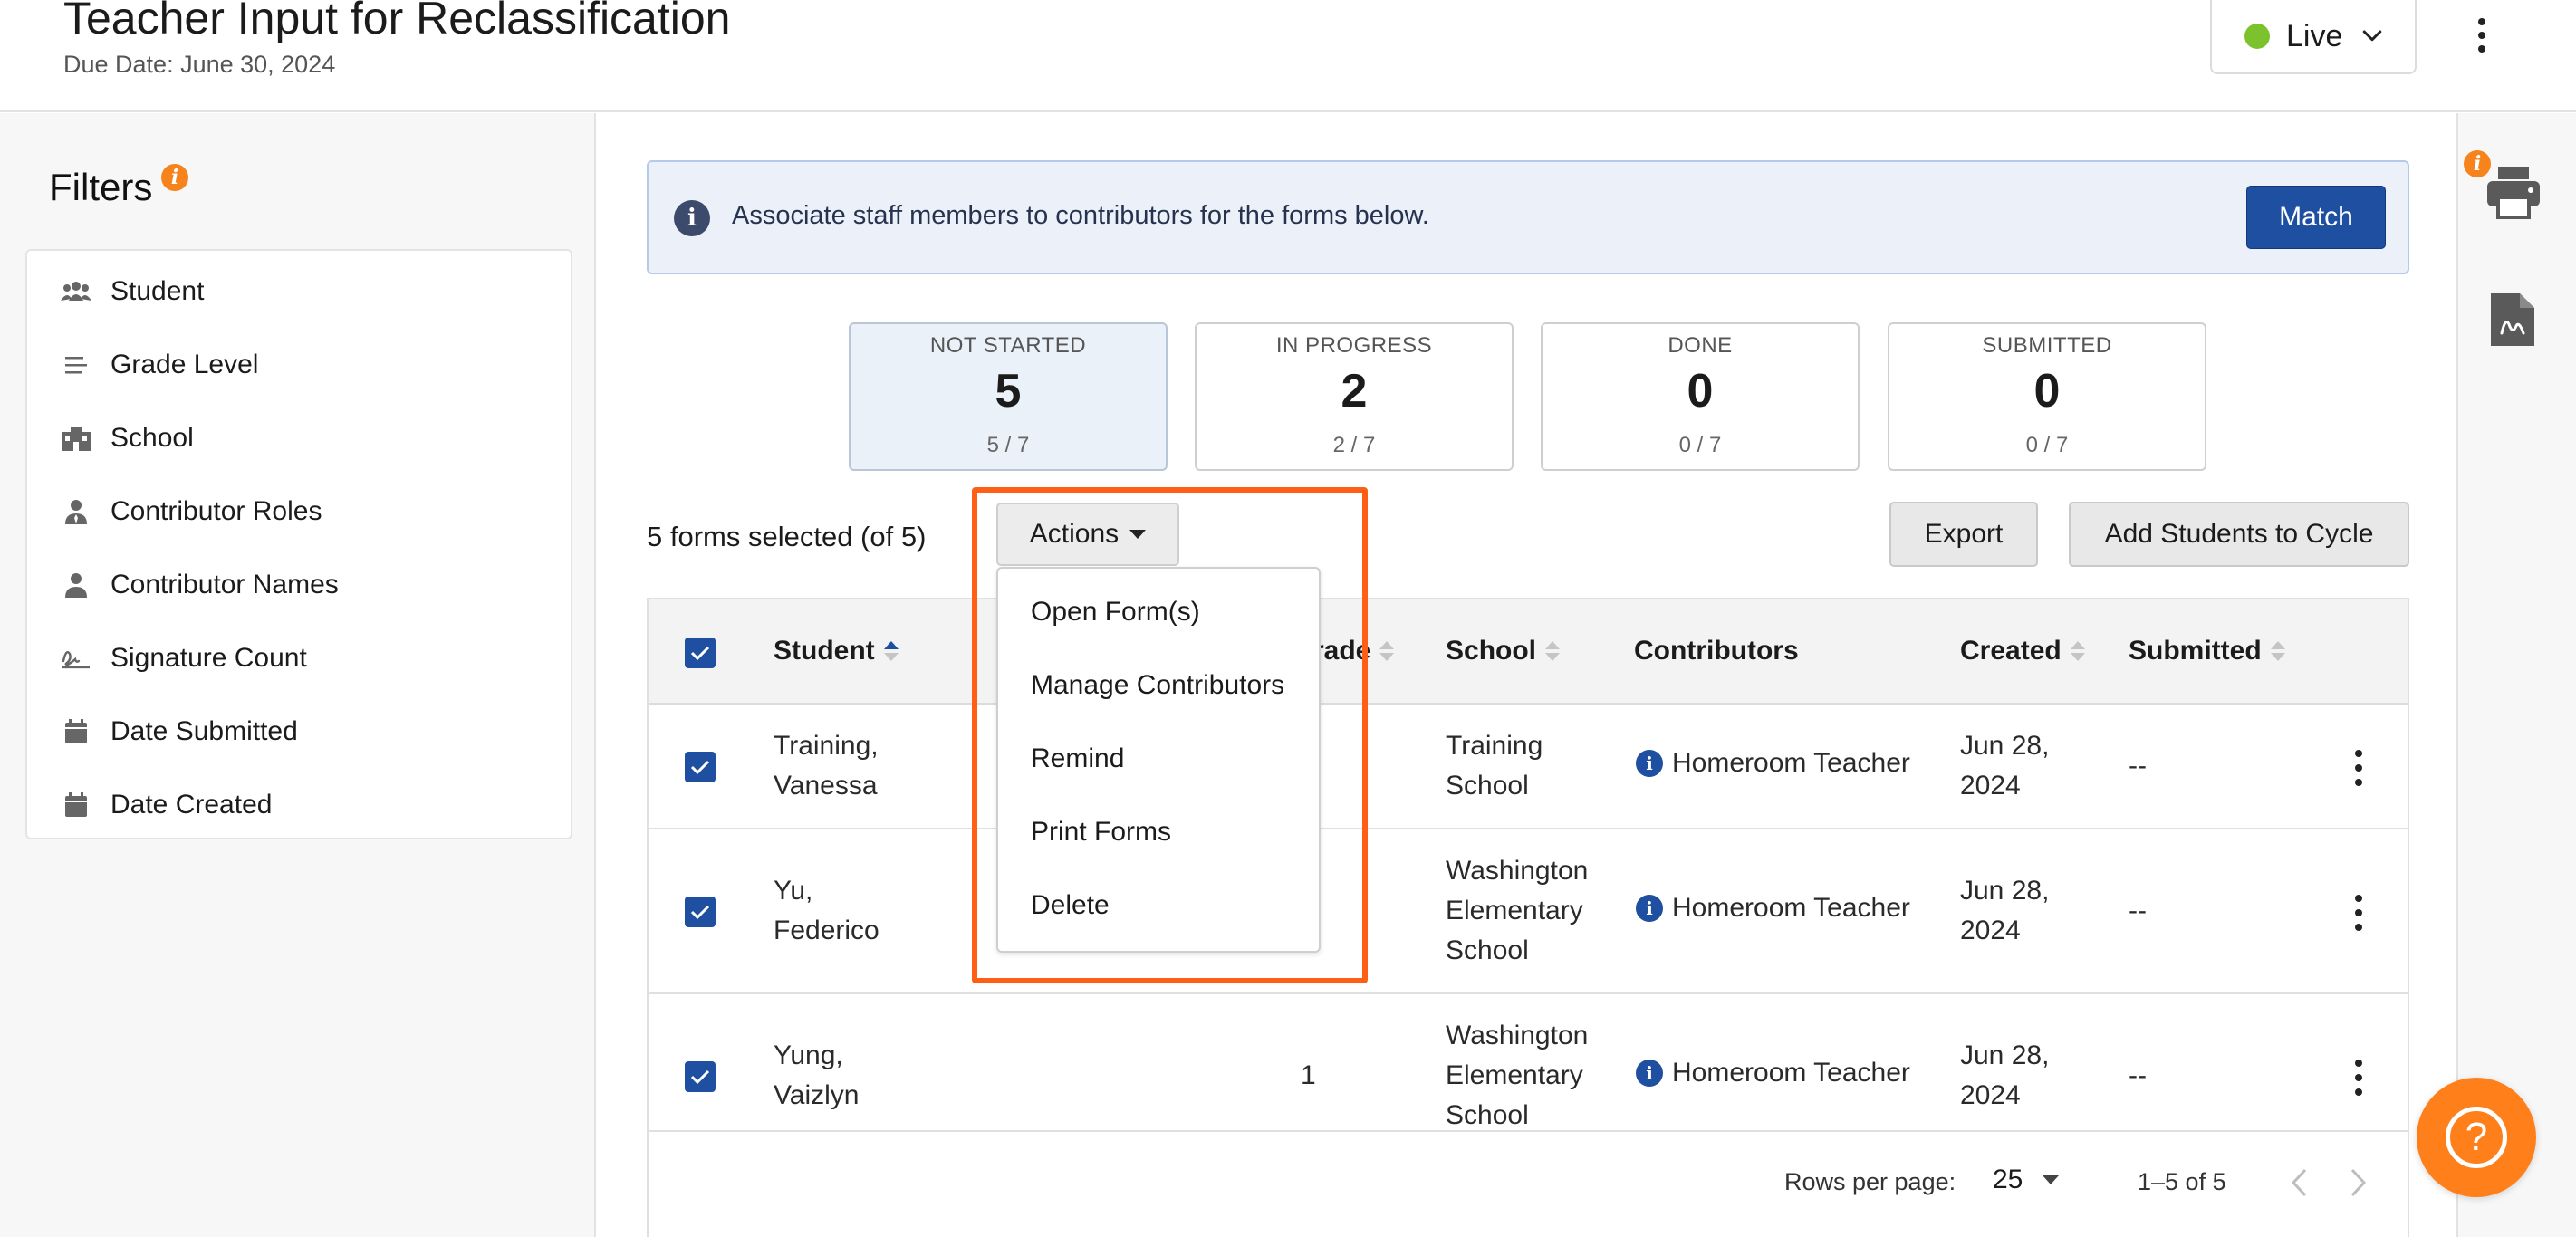  What do you see at coordinates (76, 805) in the screenshot?
I see `calendar-icon` at bounding box center [76, 805].